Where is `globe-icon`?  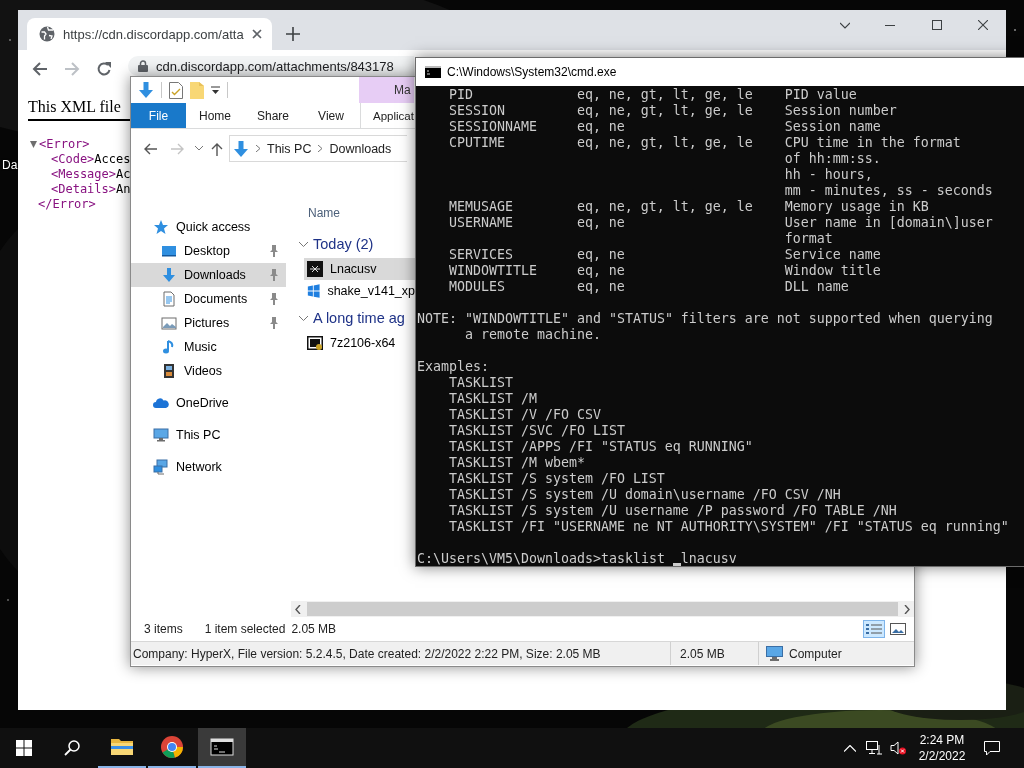
globe-icon is located at coordinates (47, 34).